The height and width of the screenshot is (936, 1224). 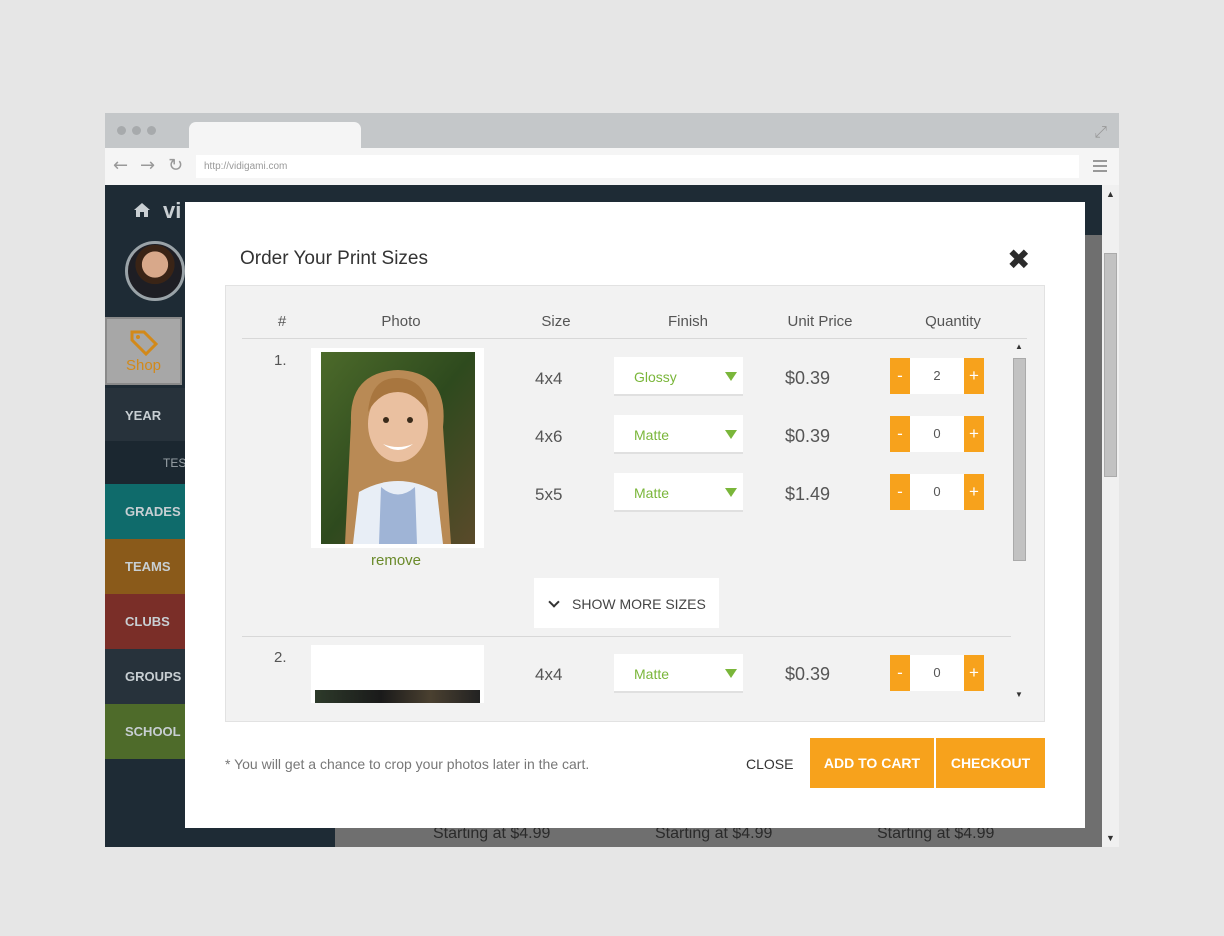 What do you see at coordinates (145, 676) in the screenshot?
I see `sidebar-item-groups: GROUPS` at bounding box center [145, 676].